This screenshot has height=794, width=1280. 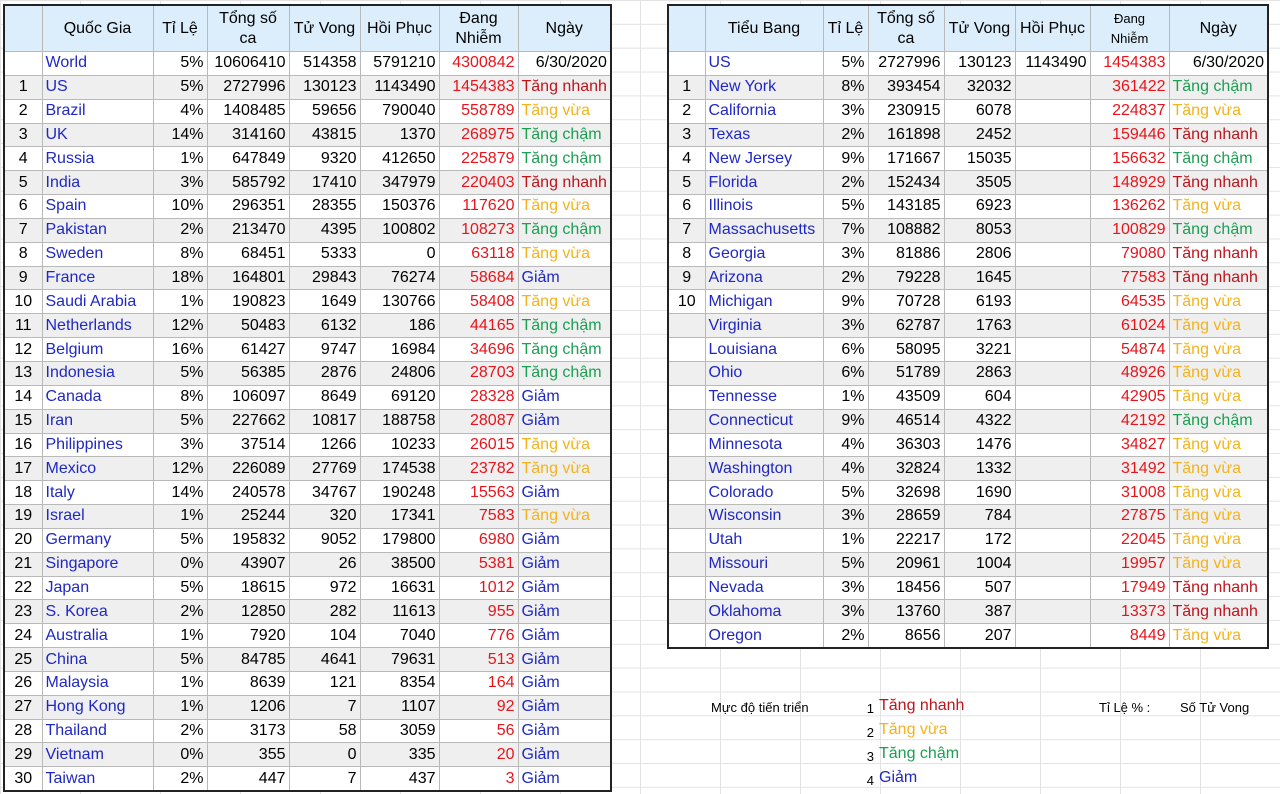 What do you see at coordinates (1129, 254) in the screenshot?
I see `row-active: 79080` at bounding box center [1129, 254].